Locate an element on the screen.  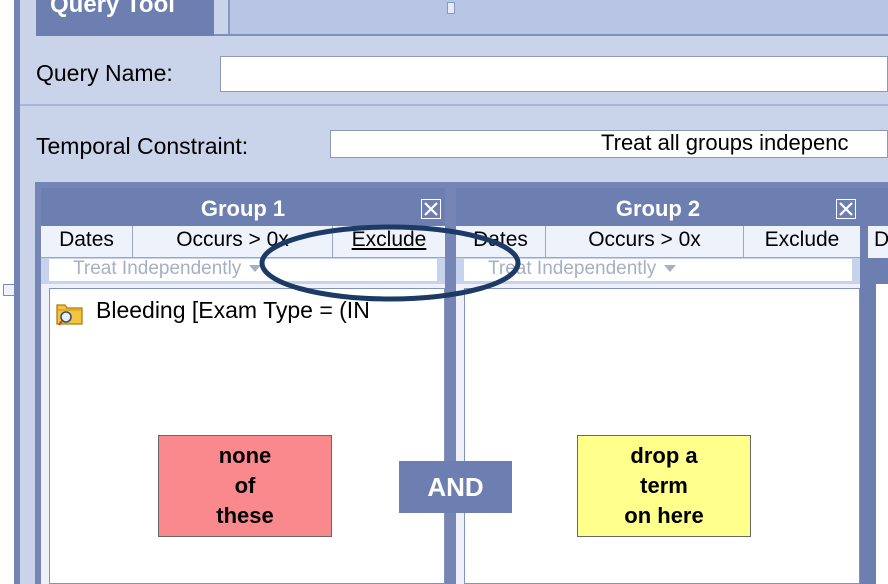
dropdown-arrow-icon is located at coordinates (670, 269).